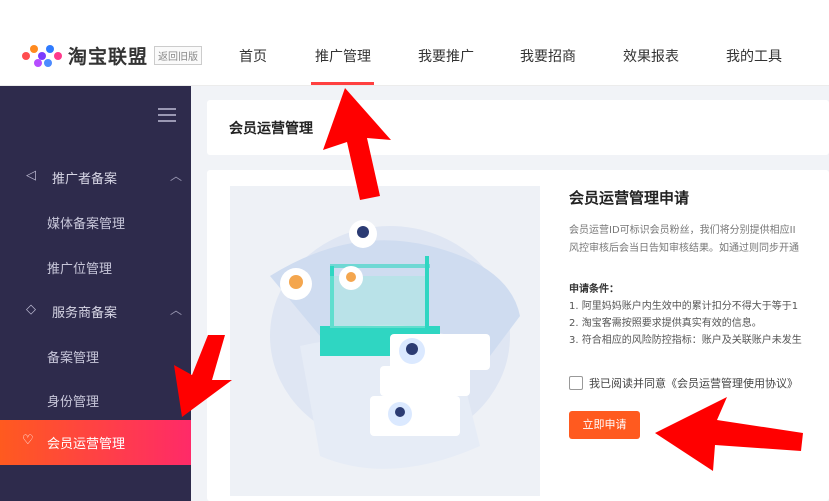  Describe the element at coordinates (594, 289) in the screenshot. I see `conditions-title: 申请条件：` at that location.